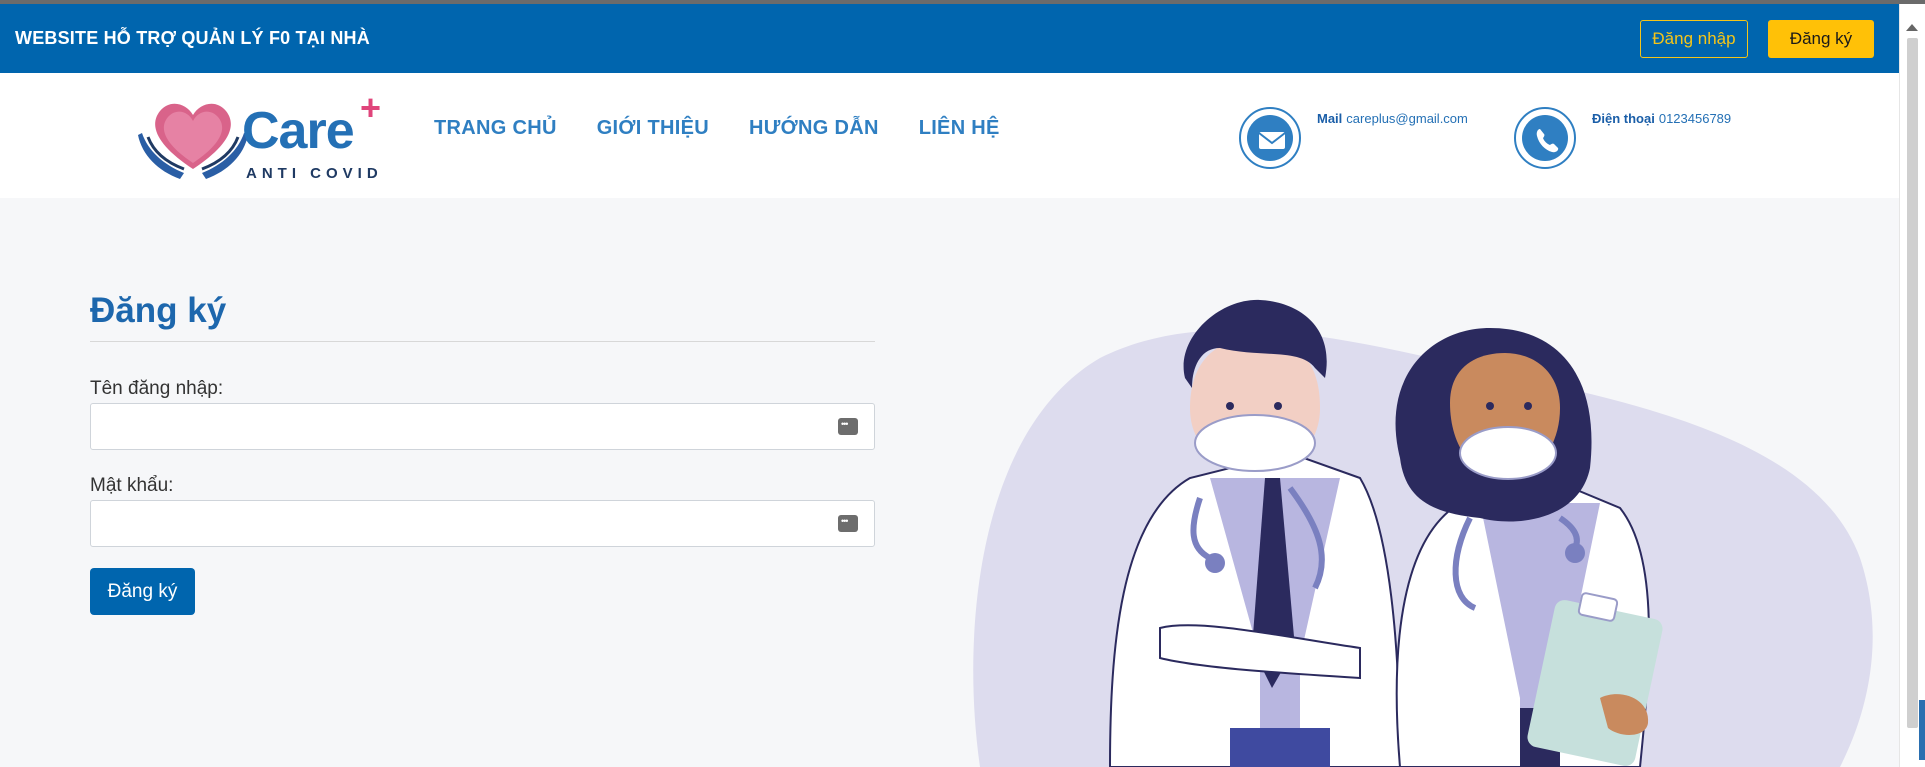 Image resolution: width=1925 pixels, height=767 pixels. What do you see at coordinates (814, 128) in the screenshot?
I see `nav-item-guide: HƯỚNG DẪN` at bounding box center [814, 128].